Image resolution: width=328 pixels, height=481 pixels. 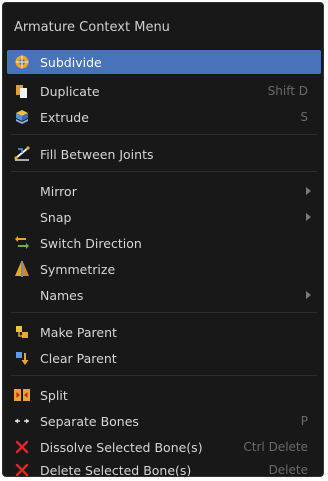 I want to click on make-parent-icon, so click(x=22, y=332).